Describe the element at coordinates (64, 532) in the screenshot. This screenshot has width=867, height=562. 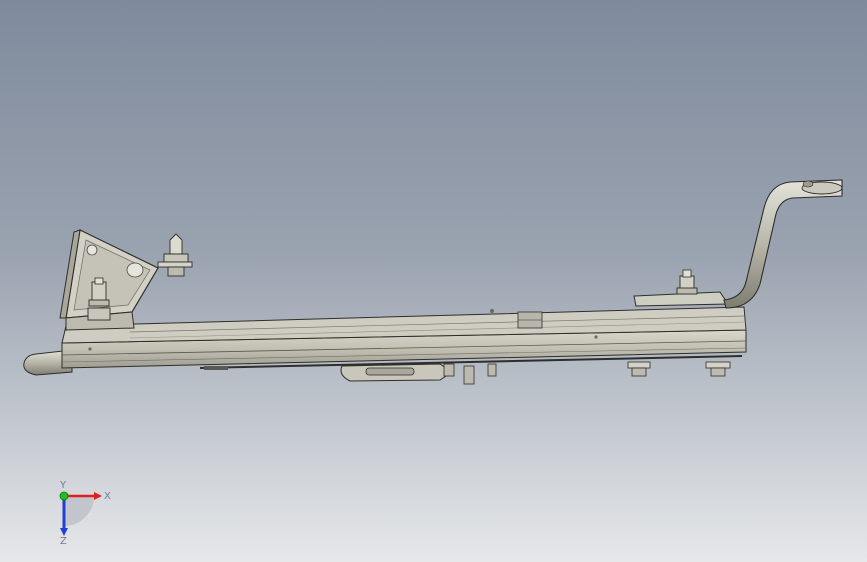
I see `z-axis-arrowhead` at that location.